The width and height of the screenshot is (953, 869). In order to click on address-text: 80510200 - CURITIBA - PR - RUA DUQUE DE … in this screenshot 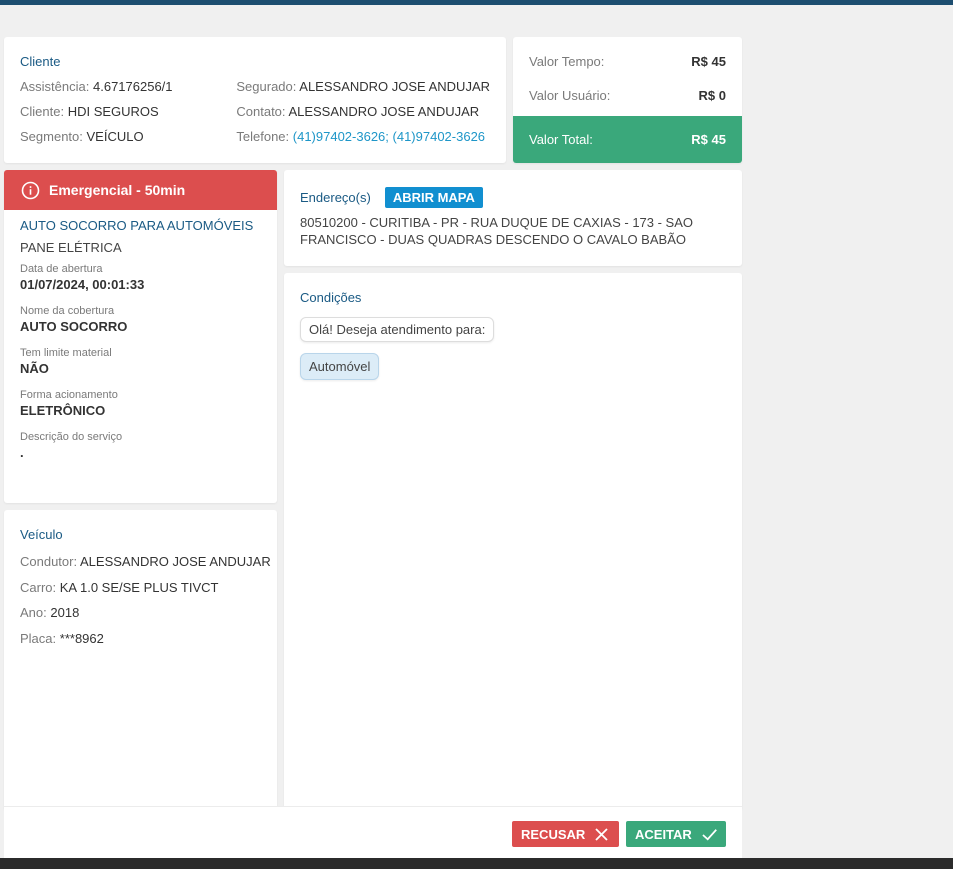, I will do `click(497, 231)`.